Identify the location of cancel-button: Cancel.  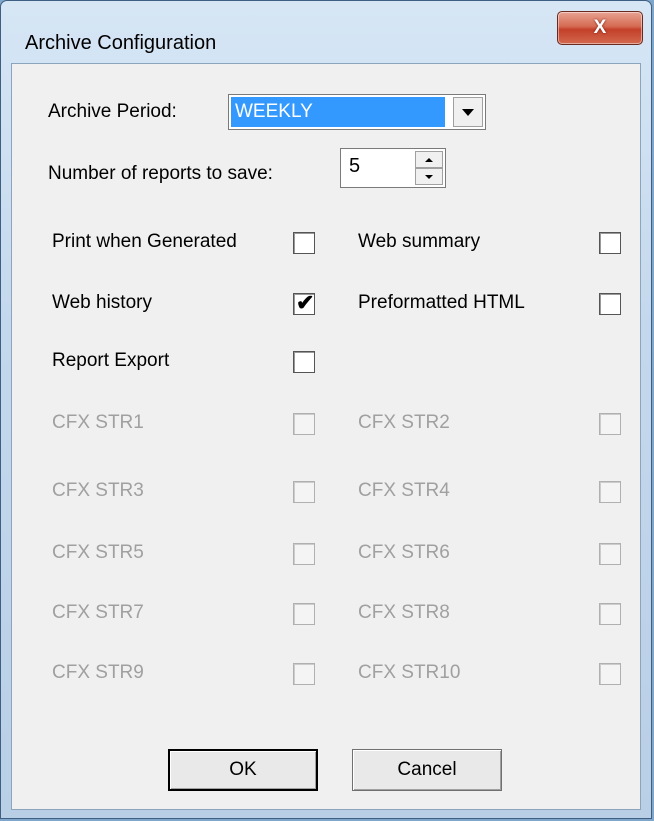
(427, 770).